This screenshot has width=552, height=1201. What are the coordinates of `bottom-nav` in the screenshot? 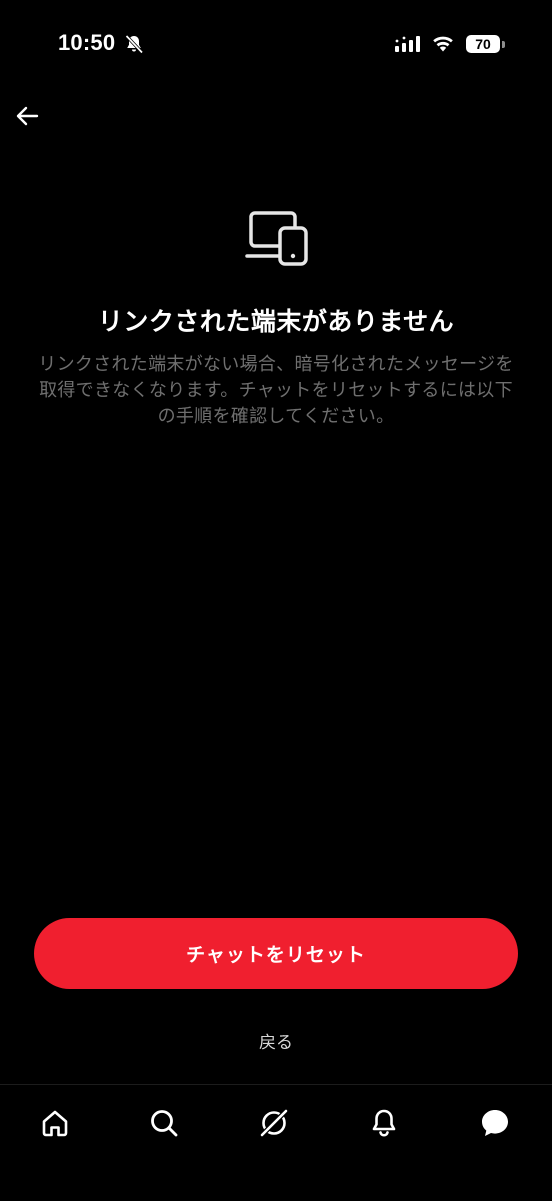 It's located at (276, 1142).